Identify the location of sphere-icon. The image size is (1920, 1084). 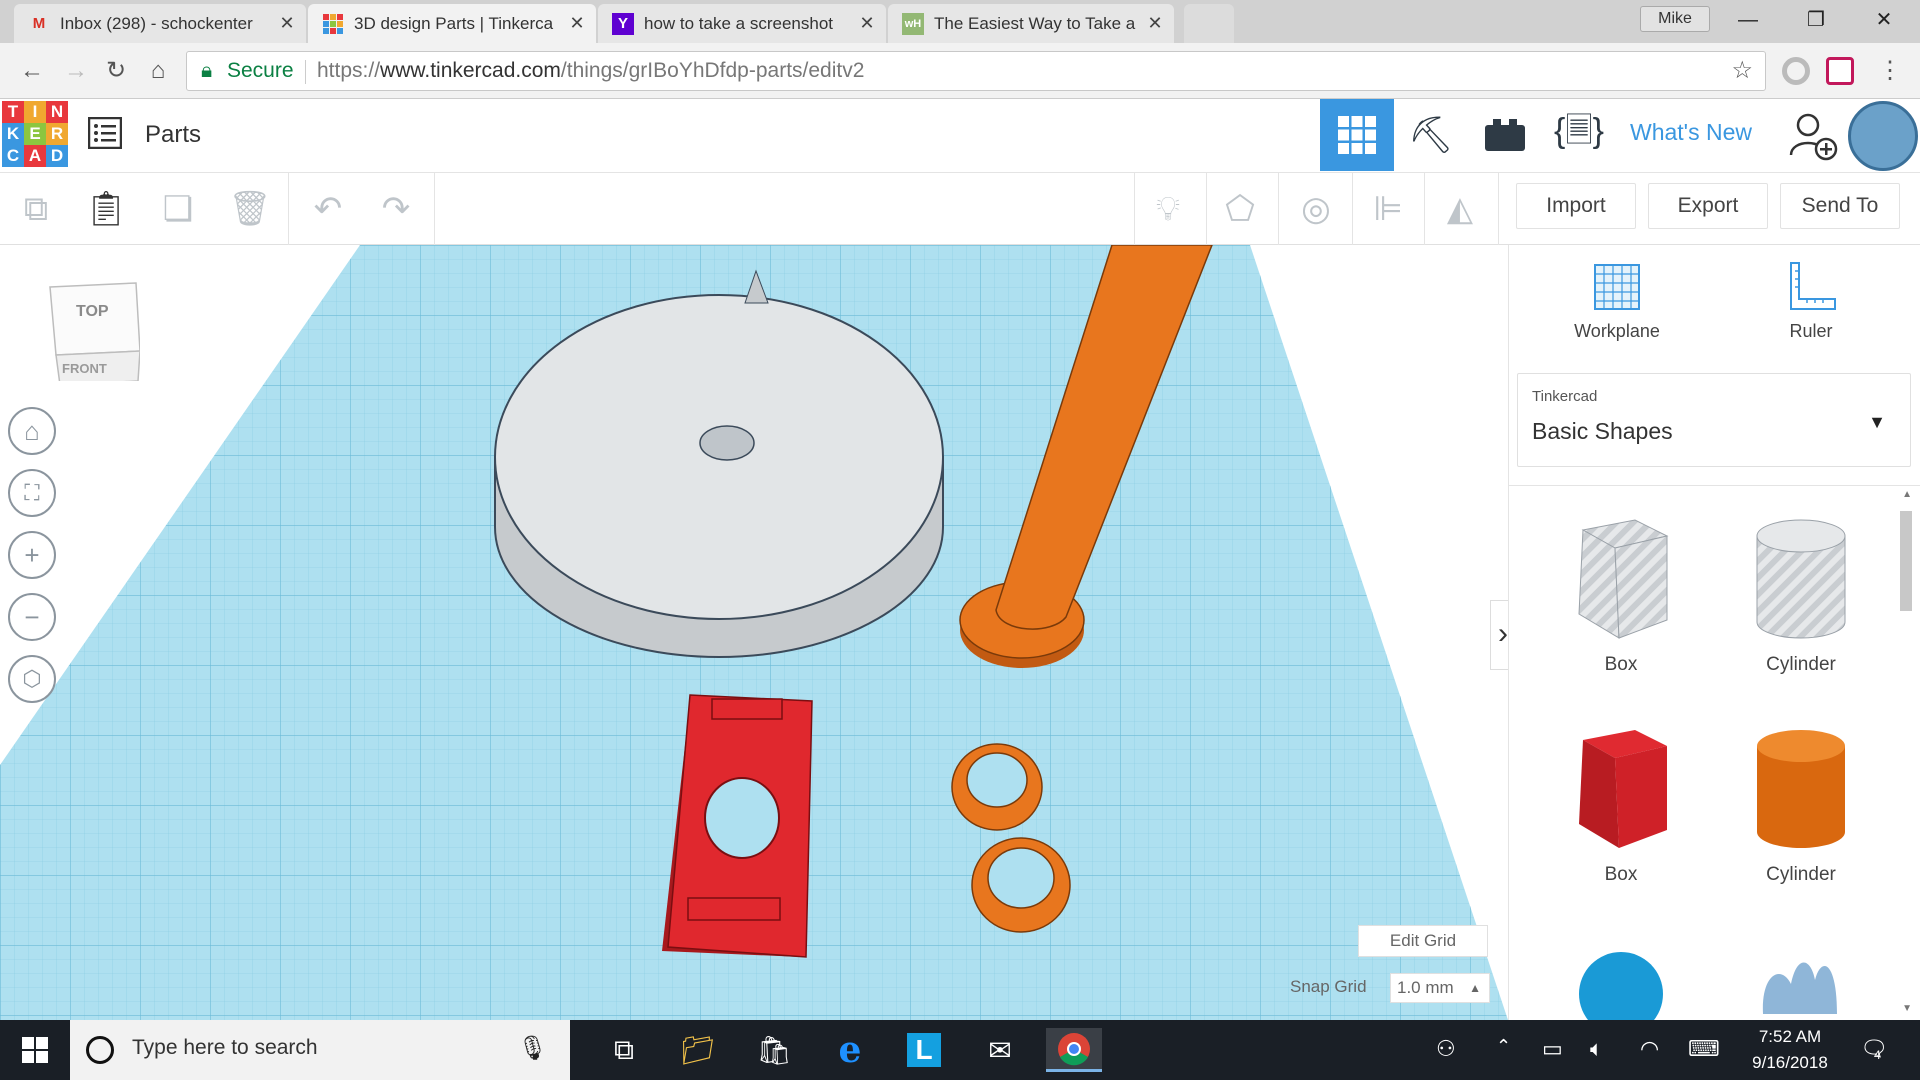
(1621, 986).